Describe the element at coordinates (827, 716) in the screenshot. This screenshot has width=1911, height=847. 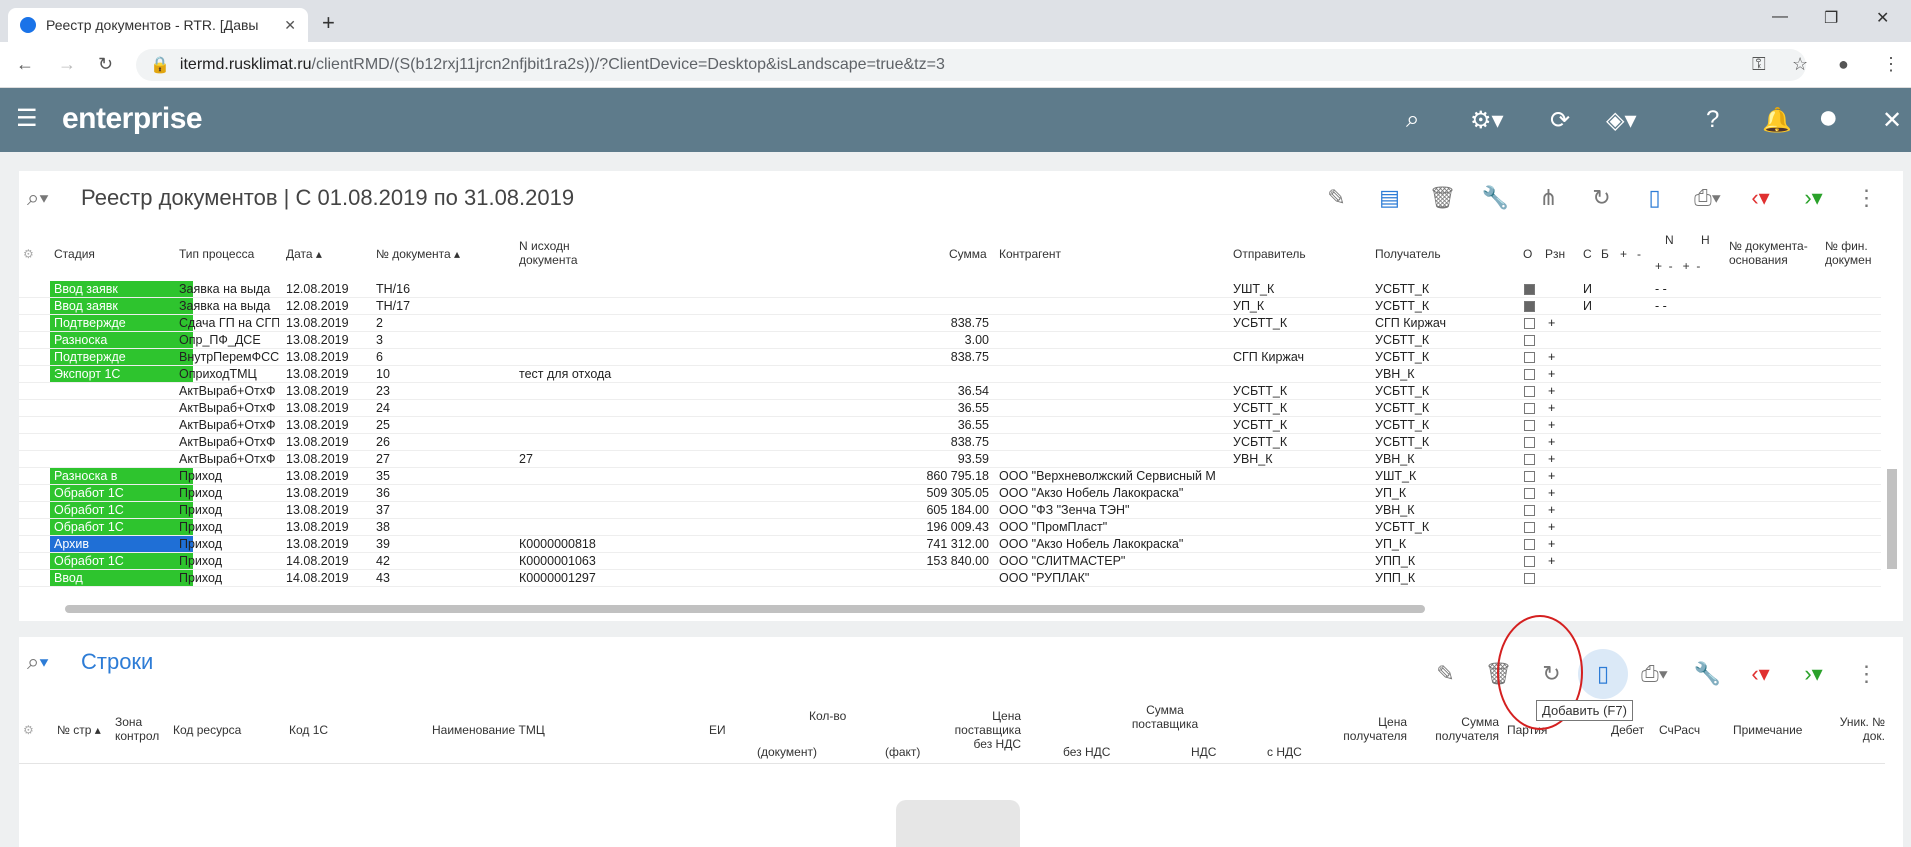
I see `col-qty: Кол-во` at that location.